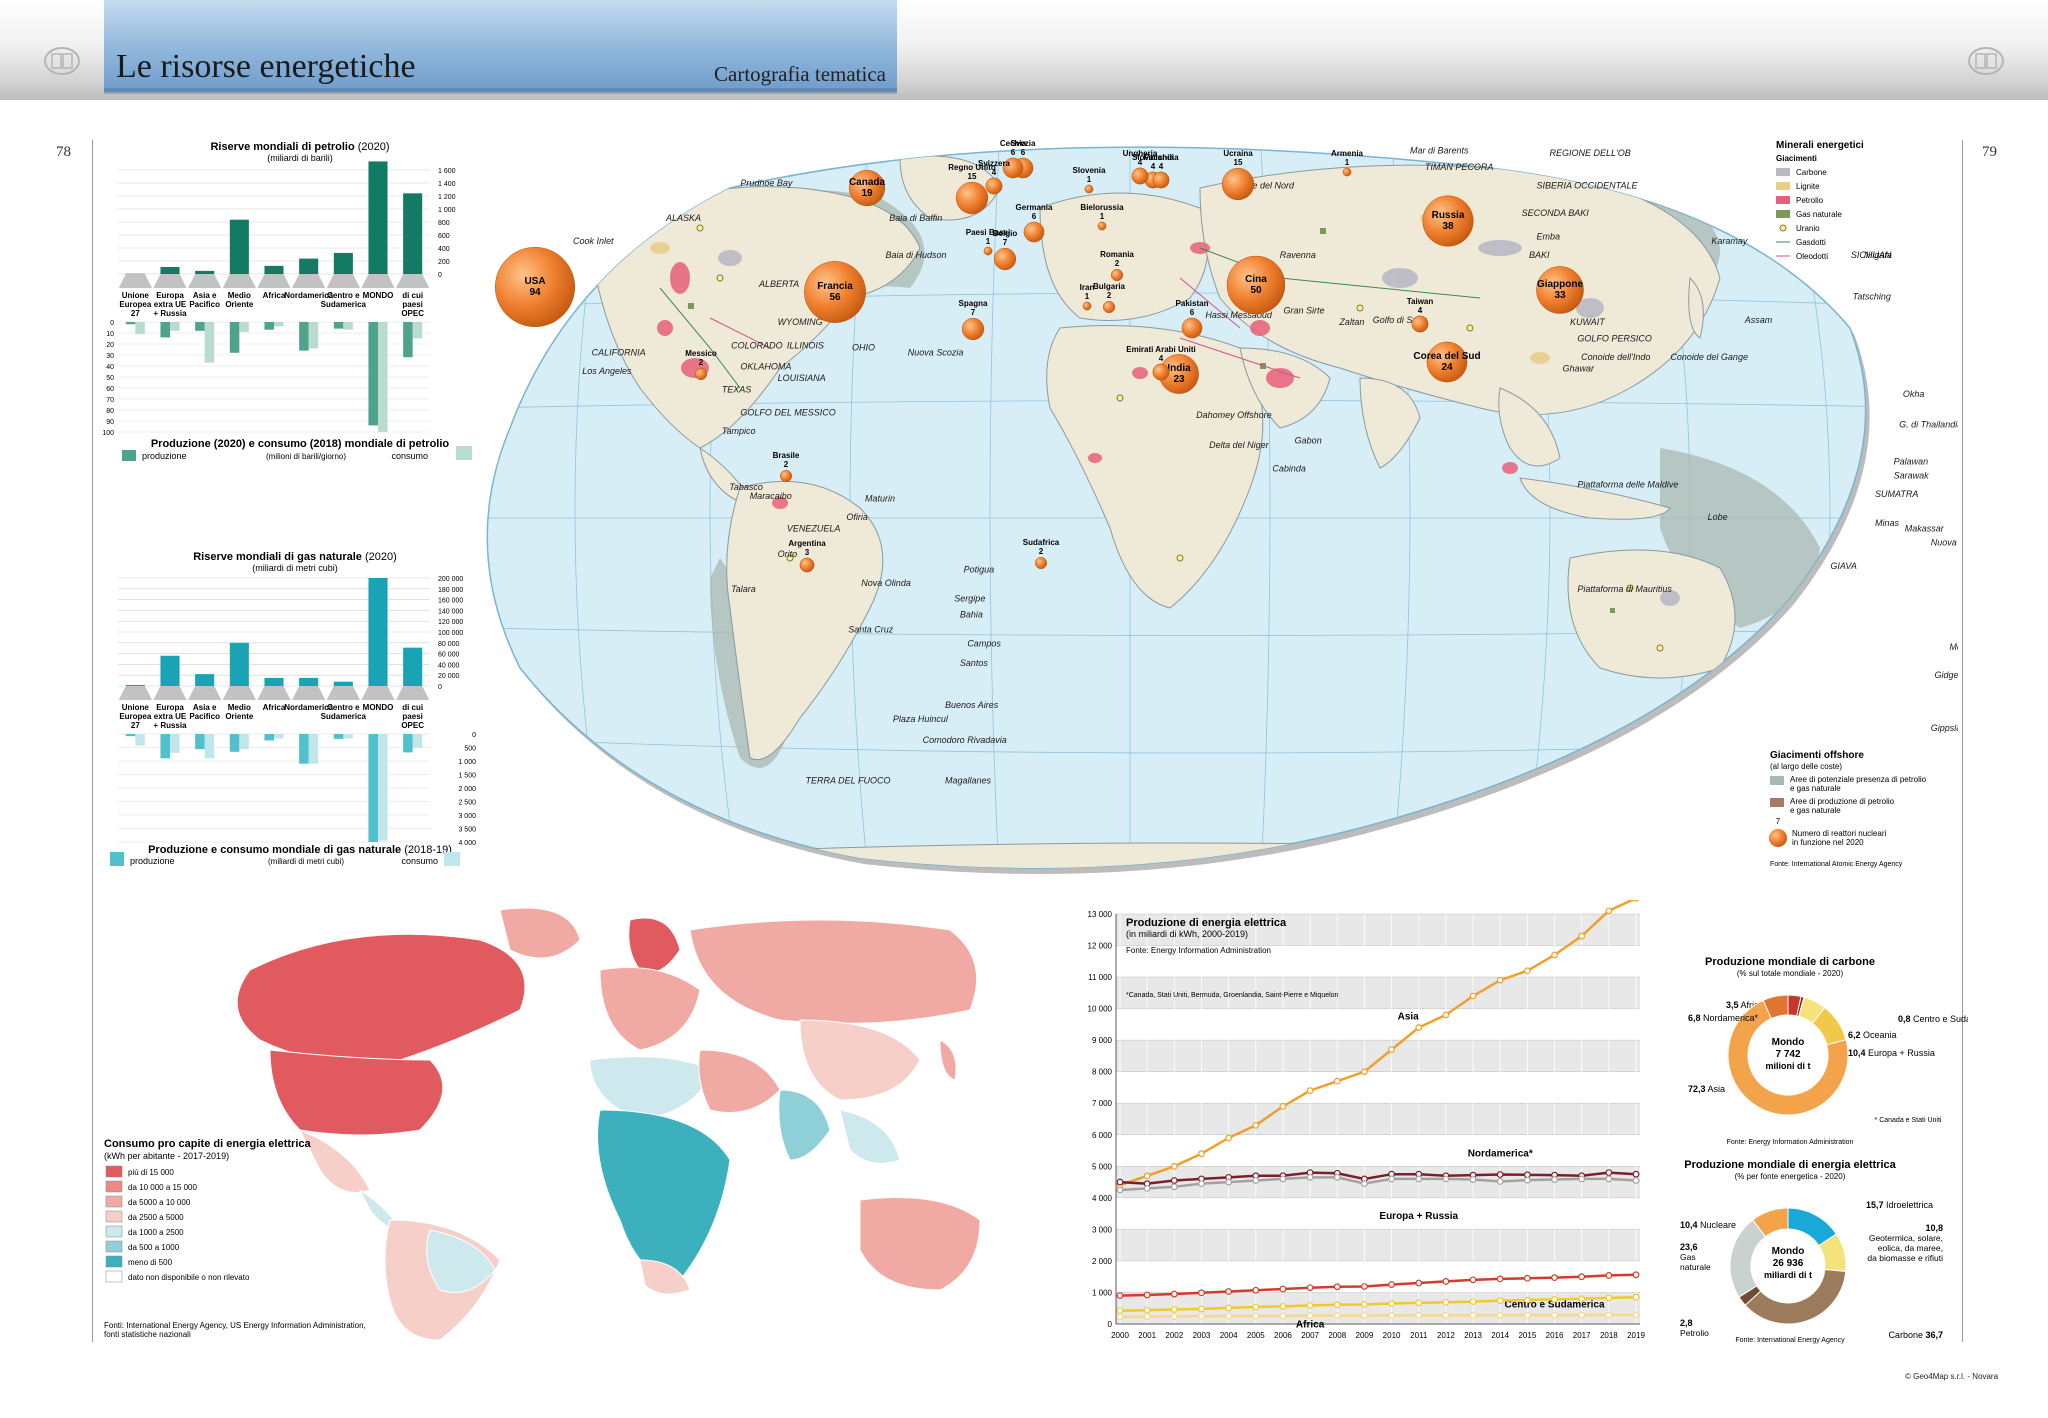 Image resolution: width=2048 pixels, height=1418 pixels. What do you see at coordinates (867, 182) in the screenshot?
I see `country-label: Canada` at bounding box center [867, 182].